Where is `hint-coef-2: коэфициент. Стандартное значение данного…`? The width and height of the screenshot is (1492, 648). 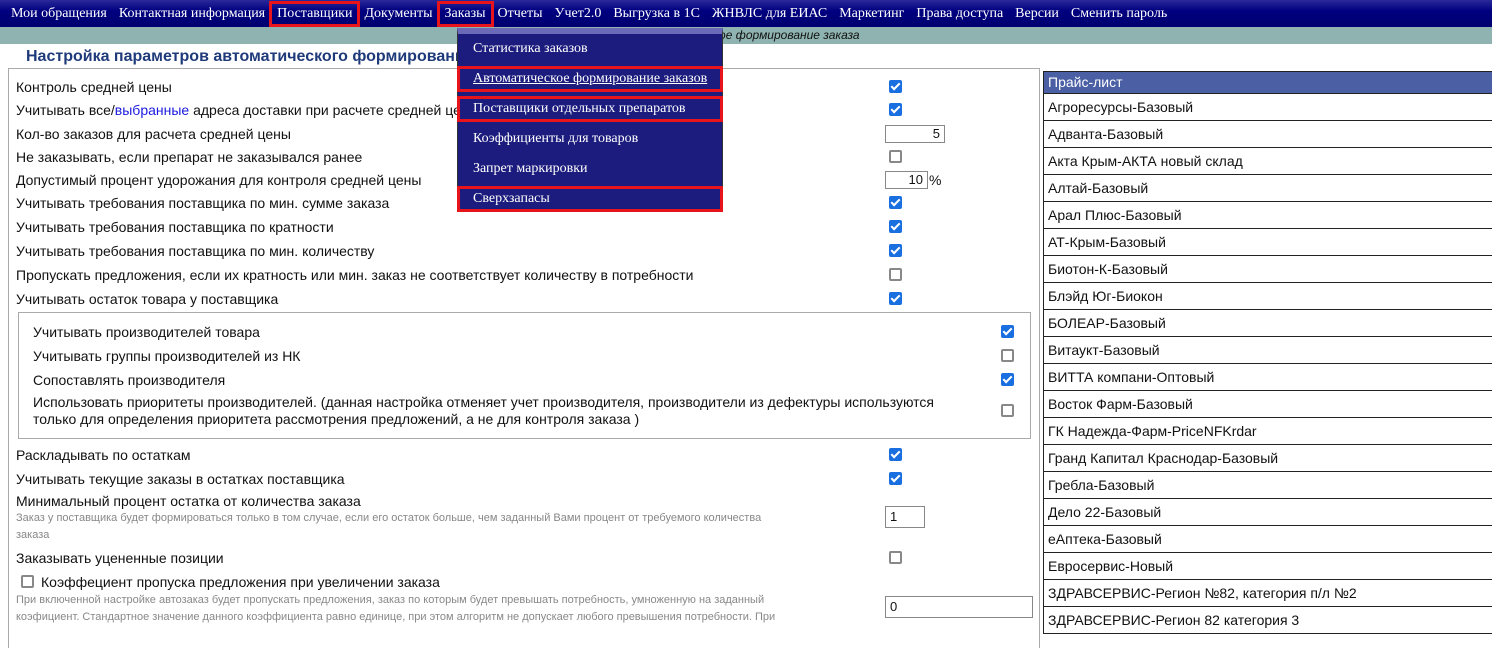
hint-coef-2: коэфициент. Стандартное значение данного… is located at coordinates (396, 617).